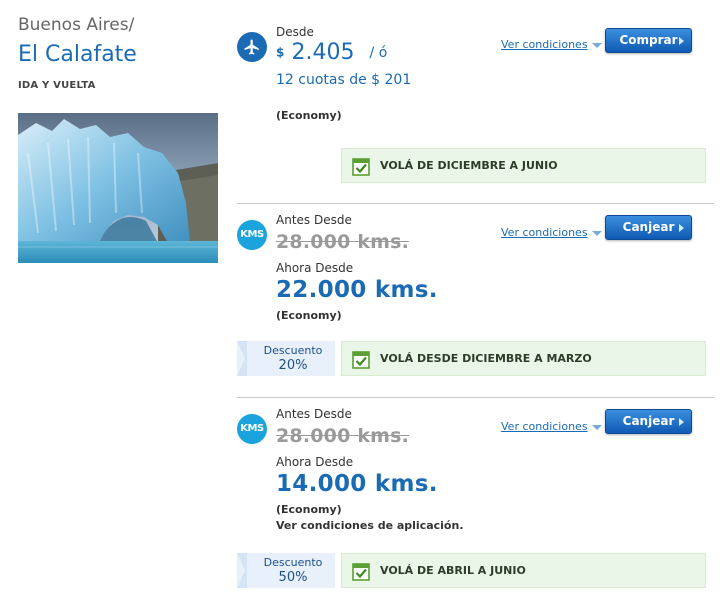 This screenshot has height=604, width=726. I want to click on promo-banner: VOLÁ DE DICIEMBRE A JUNIO, so click(523, 165).